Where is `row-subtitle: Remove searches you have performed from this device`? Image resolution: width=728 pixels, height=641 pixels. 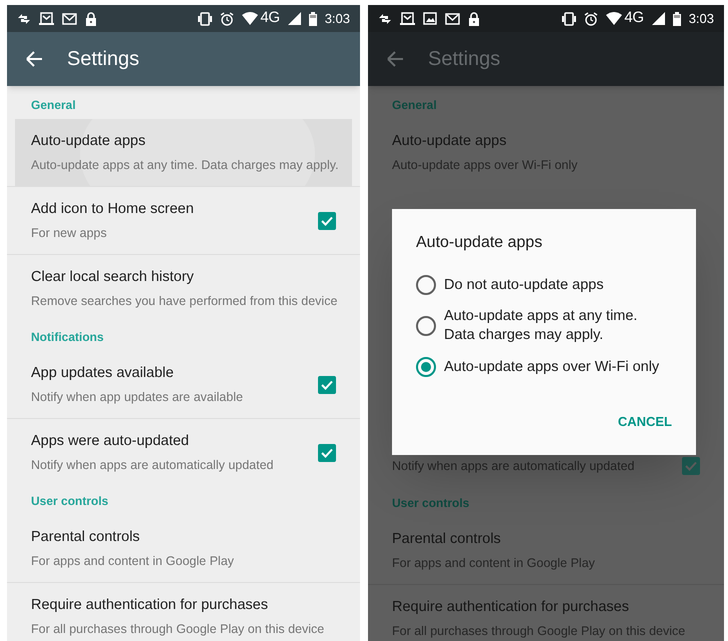 row-subtitle: Remove searches you have performed from this device is located at coordinates (184, 301).